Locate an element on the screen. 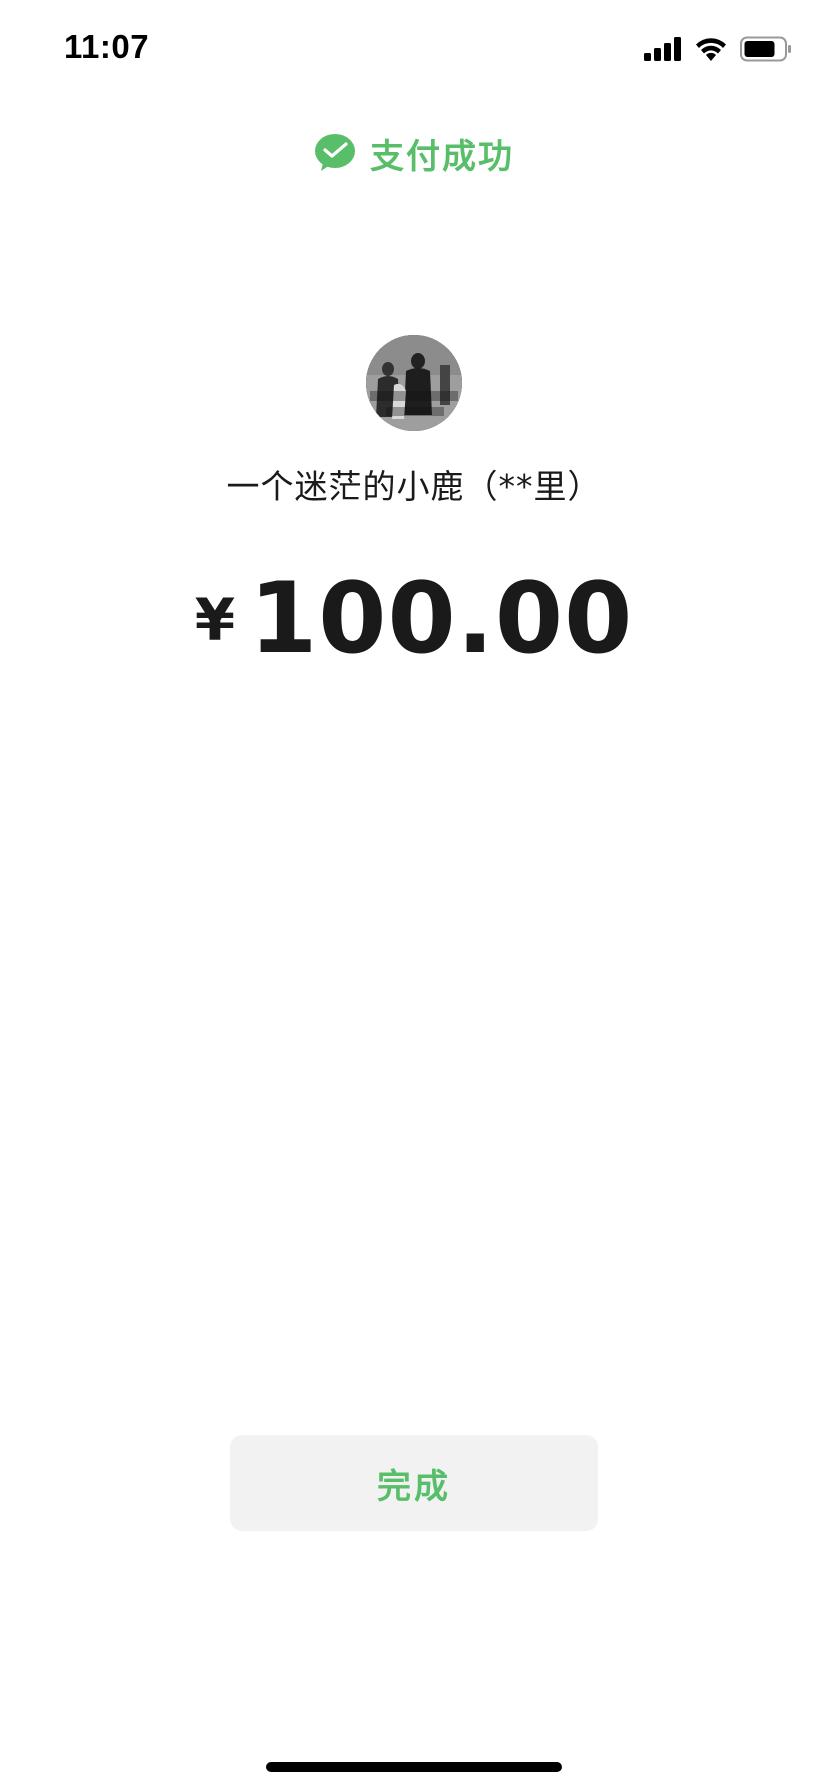  done-button: 完成 is located at coordinates (414, 1483).